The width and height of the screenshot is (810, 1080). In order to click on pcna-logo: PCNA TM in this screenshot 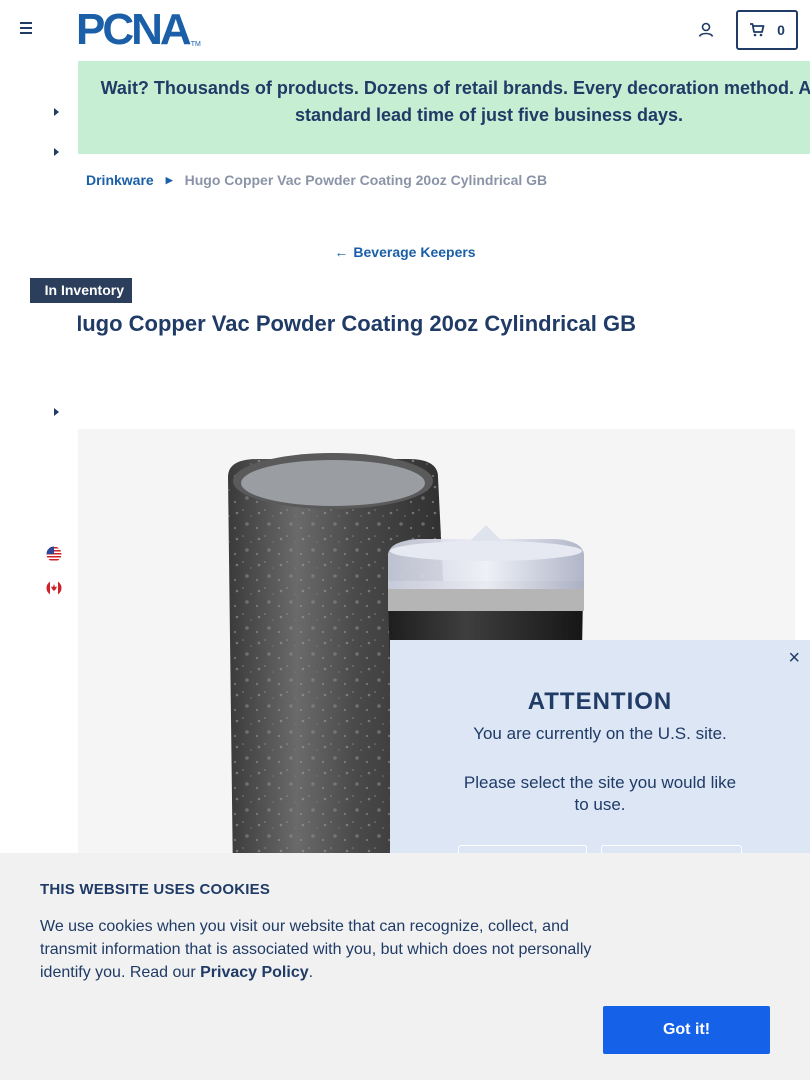, I will do `click(138, 29)`.